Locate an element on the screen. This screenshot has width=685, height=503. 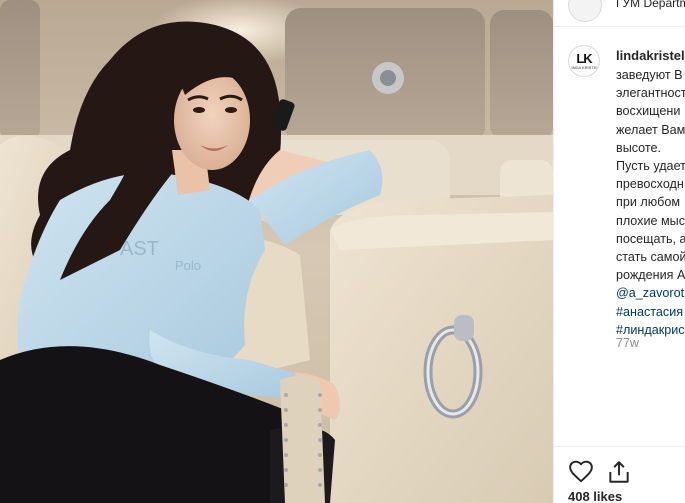
post-timestamp: 77w is located at coordinates (627, 343).